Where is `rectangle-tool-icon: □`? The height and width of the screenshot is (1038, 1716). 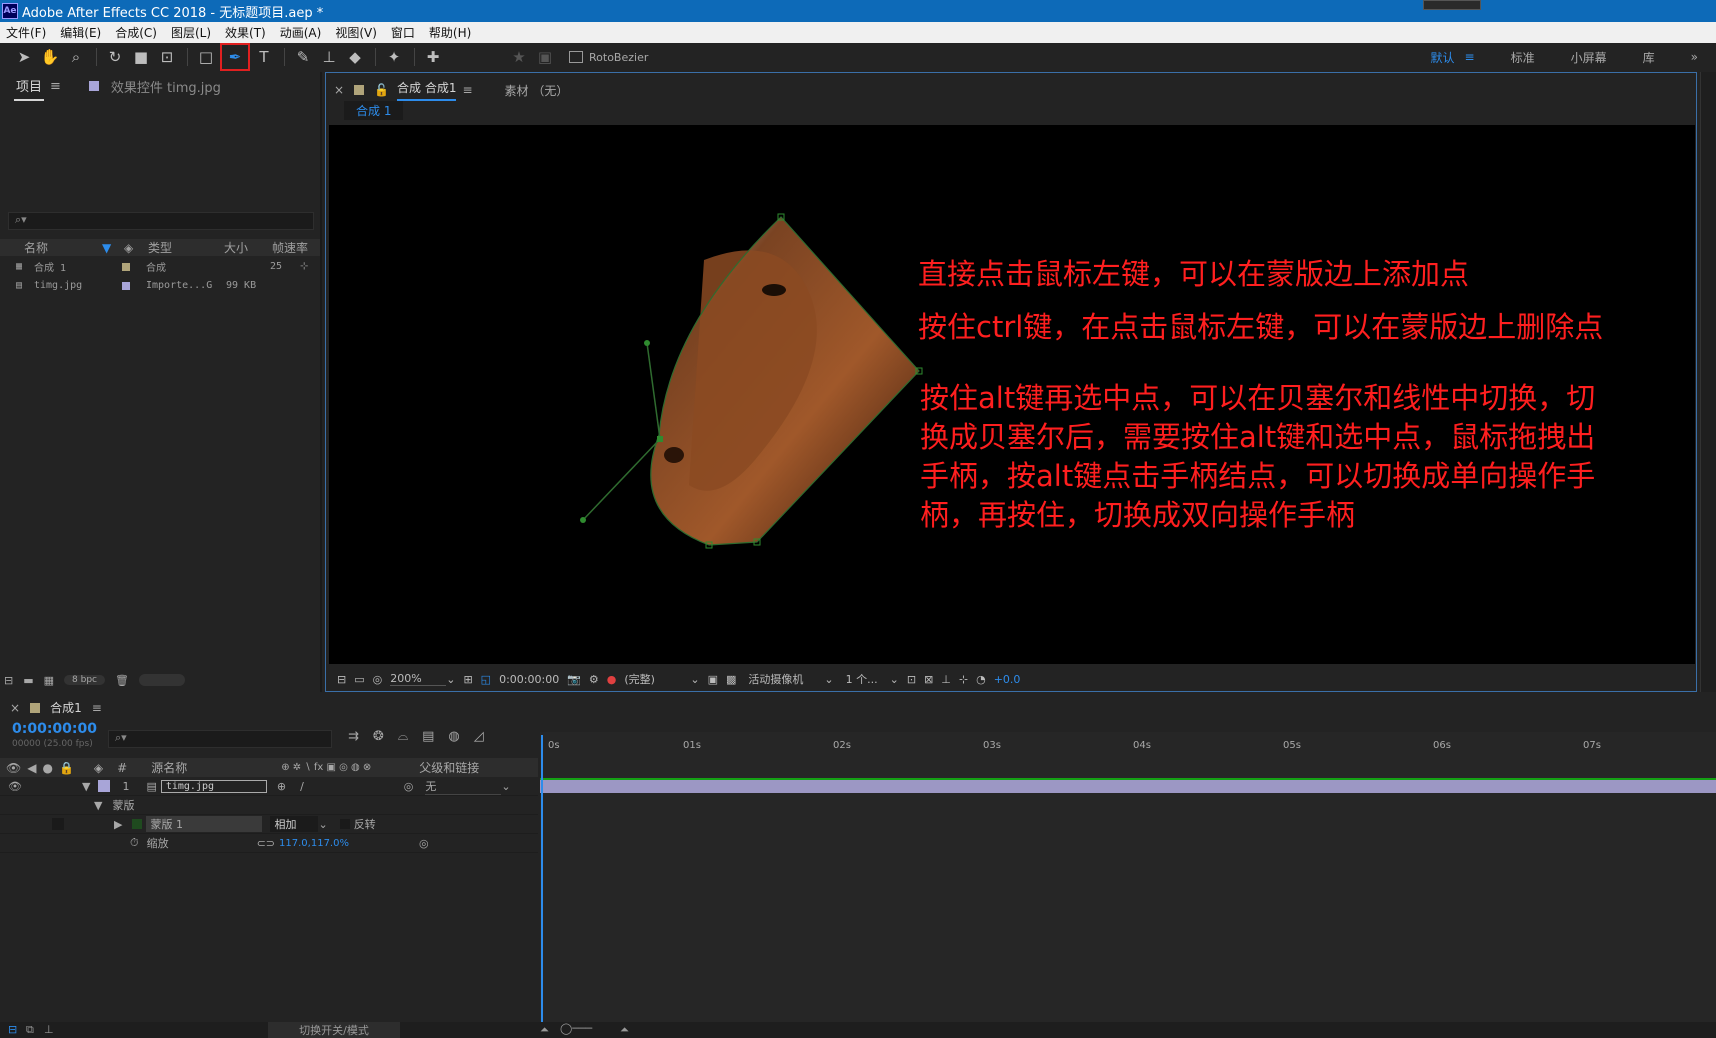
rectangle-tool-icon: □ is located at coordinates (206, 57).